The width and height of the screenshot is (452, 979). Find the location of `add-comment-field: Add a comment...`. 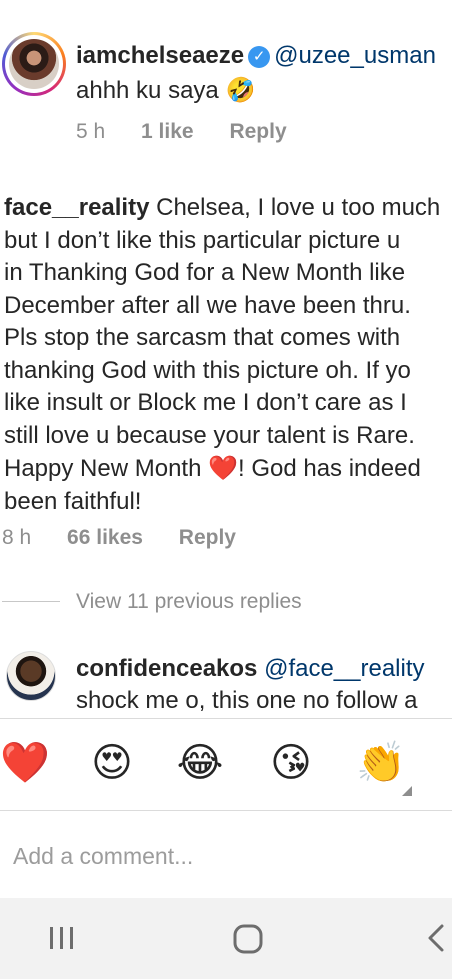

add-comment-field: Add a comment... is located at coordinates (226, 854).